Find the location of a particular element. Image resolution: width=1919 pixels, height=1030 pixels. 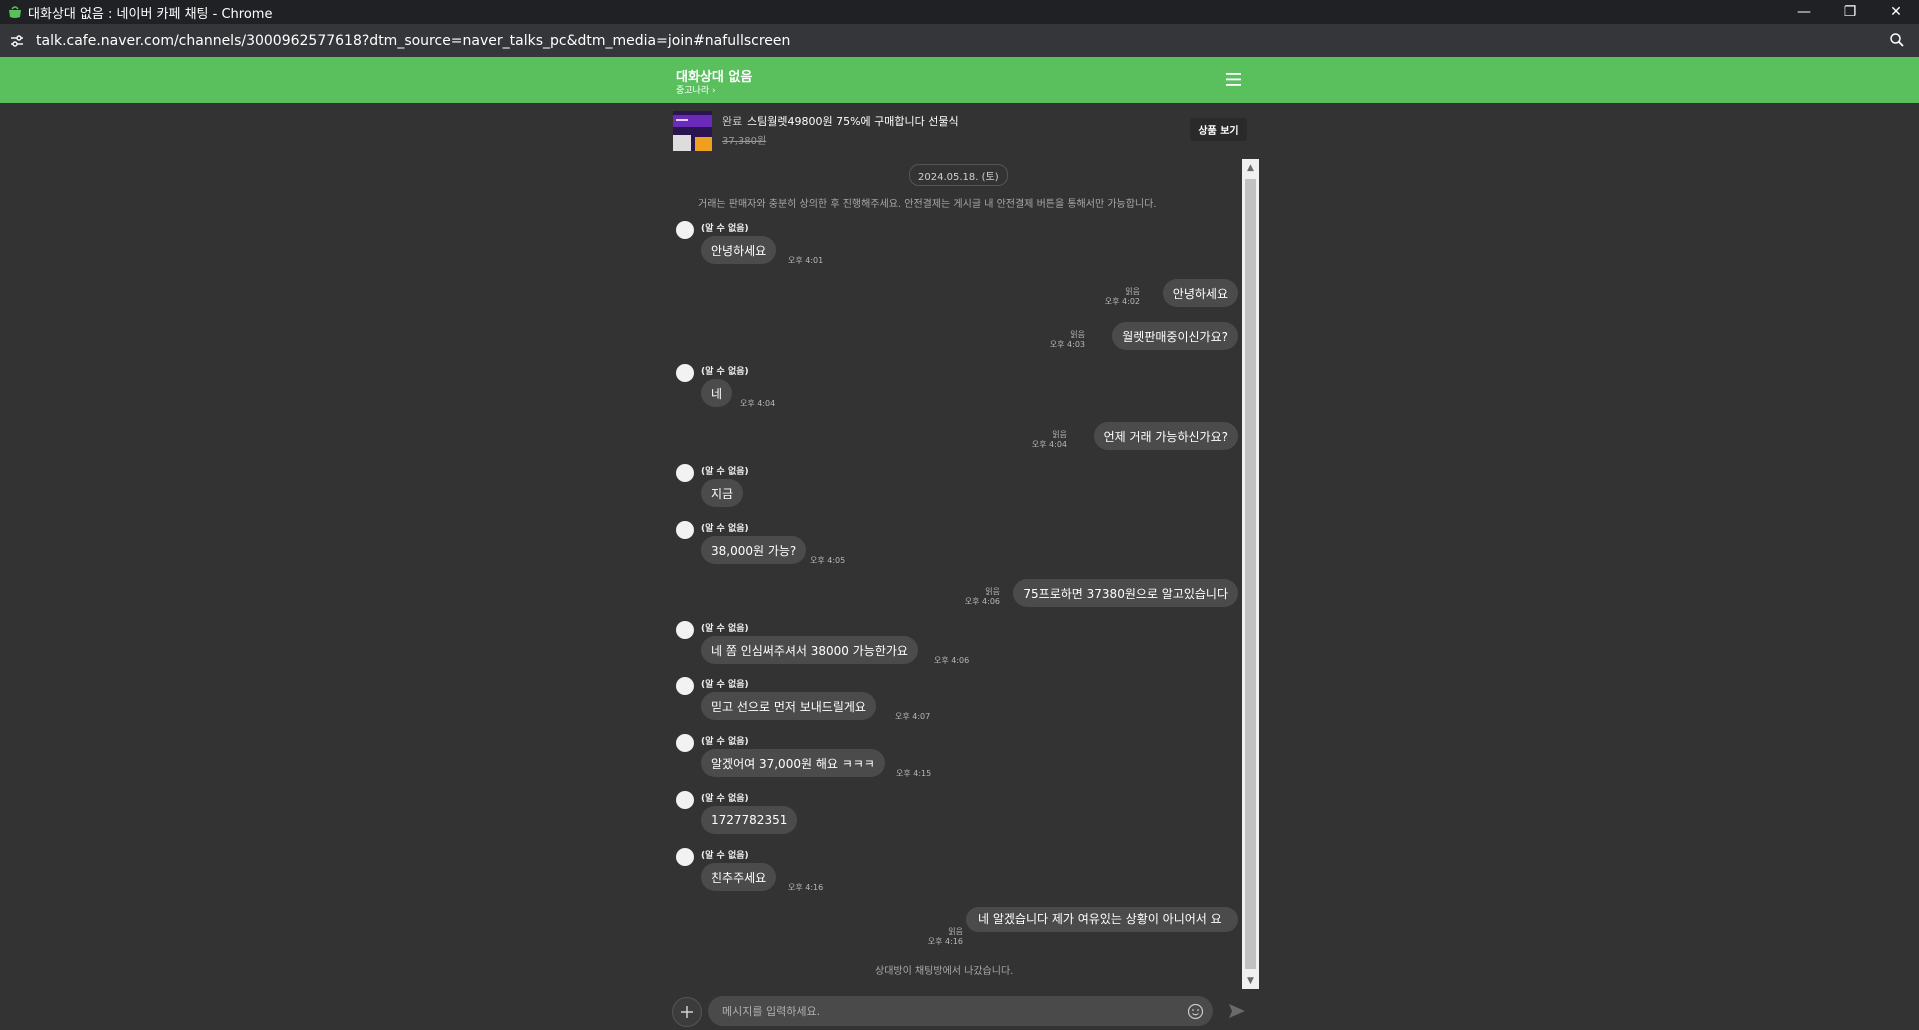

product-thumbnail is located at coordinates (692, 131).